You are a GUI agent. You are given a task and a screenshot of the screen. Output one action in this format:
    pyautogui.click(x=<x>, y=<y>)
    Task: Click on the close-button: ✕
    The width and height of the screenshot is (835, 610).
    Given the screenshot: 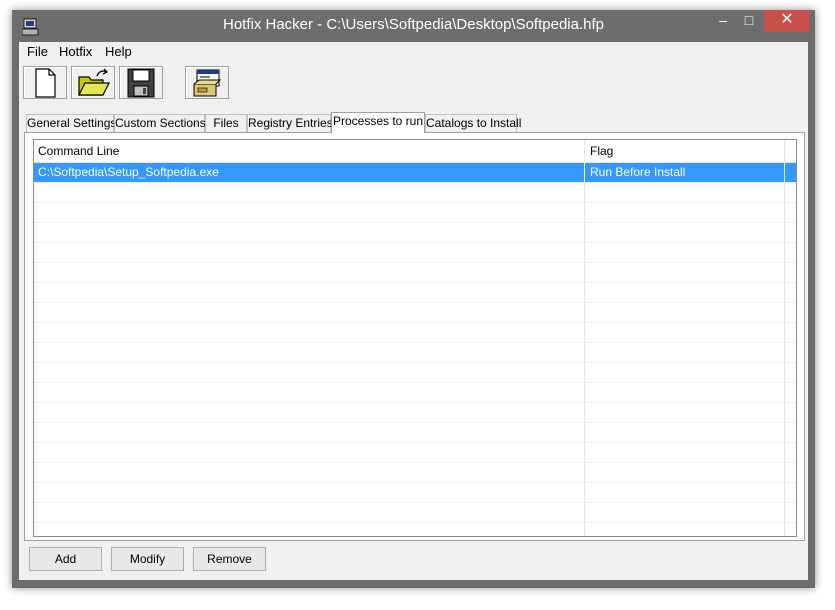 What is the action you would take?
    pyautogui.click(x=787, y=21)
    